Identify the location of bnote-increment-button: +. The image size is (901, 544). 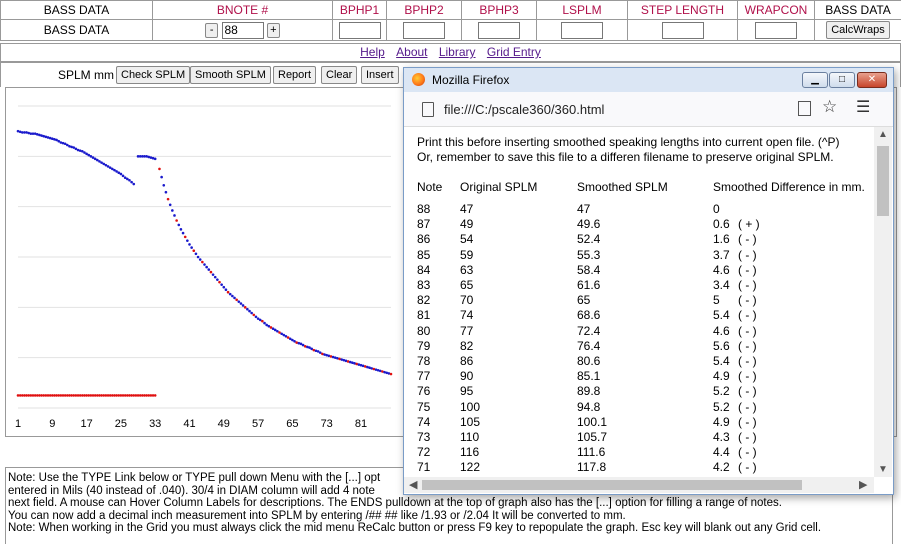
(273, 30).